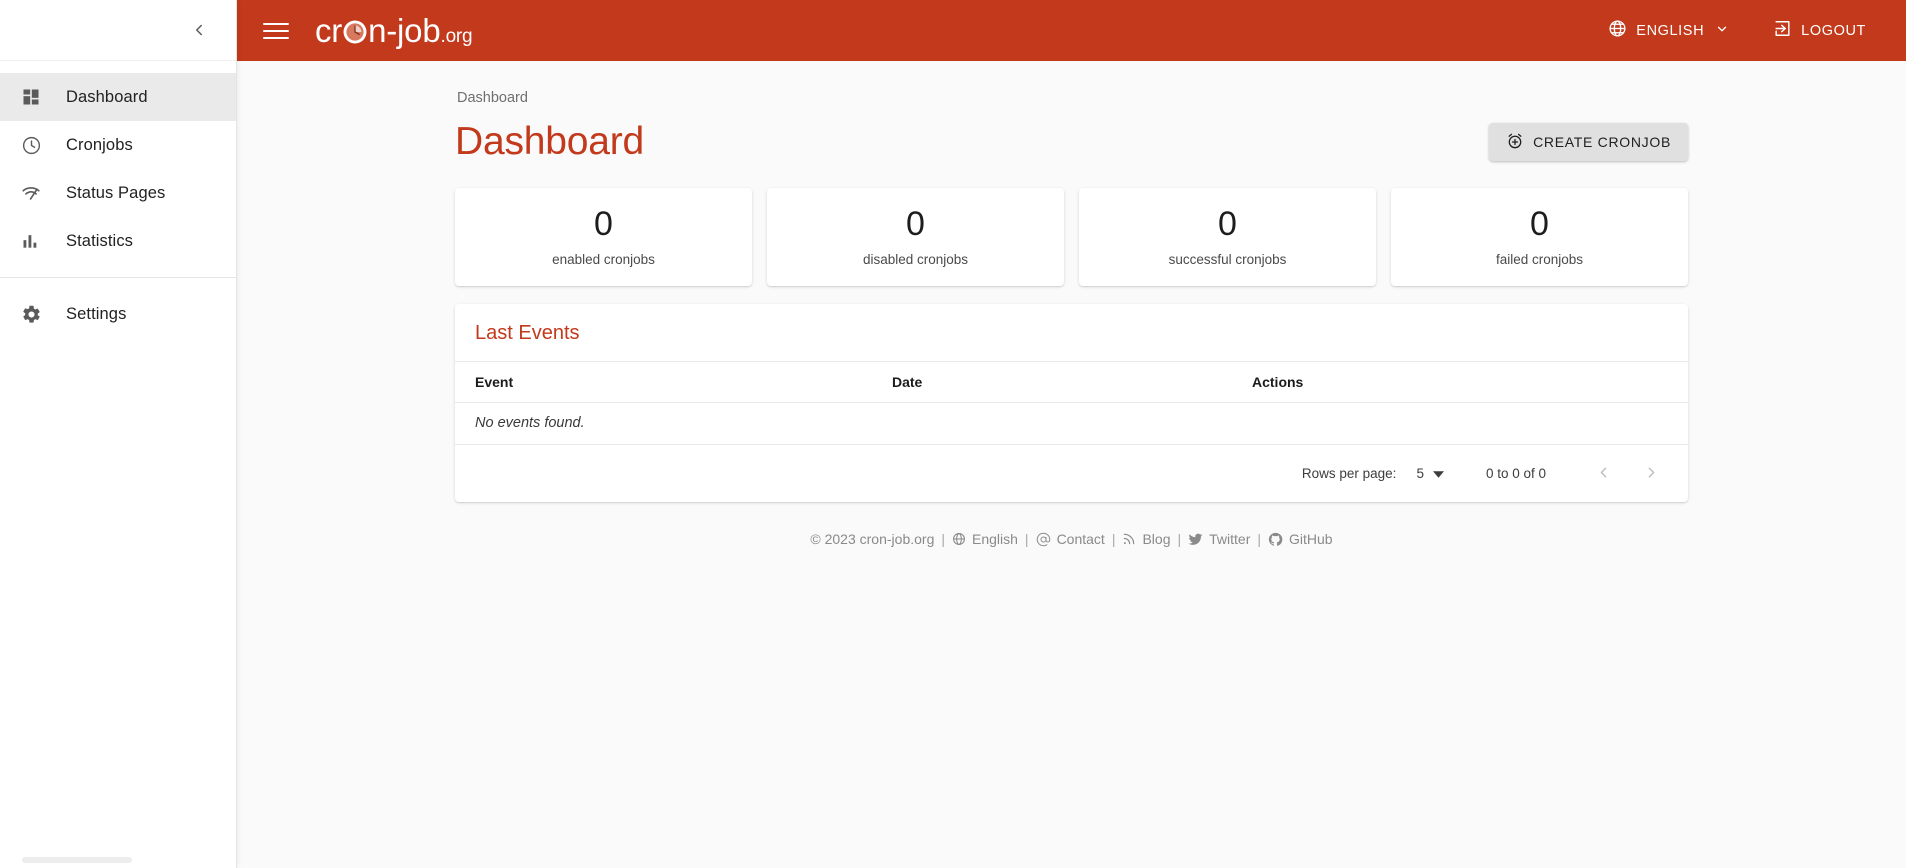 The image size is (1906, 868). I want to click on events-table: Event Date Actions No events found., so click(1071, 403).